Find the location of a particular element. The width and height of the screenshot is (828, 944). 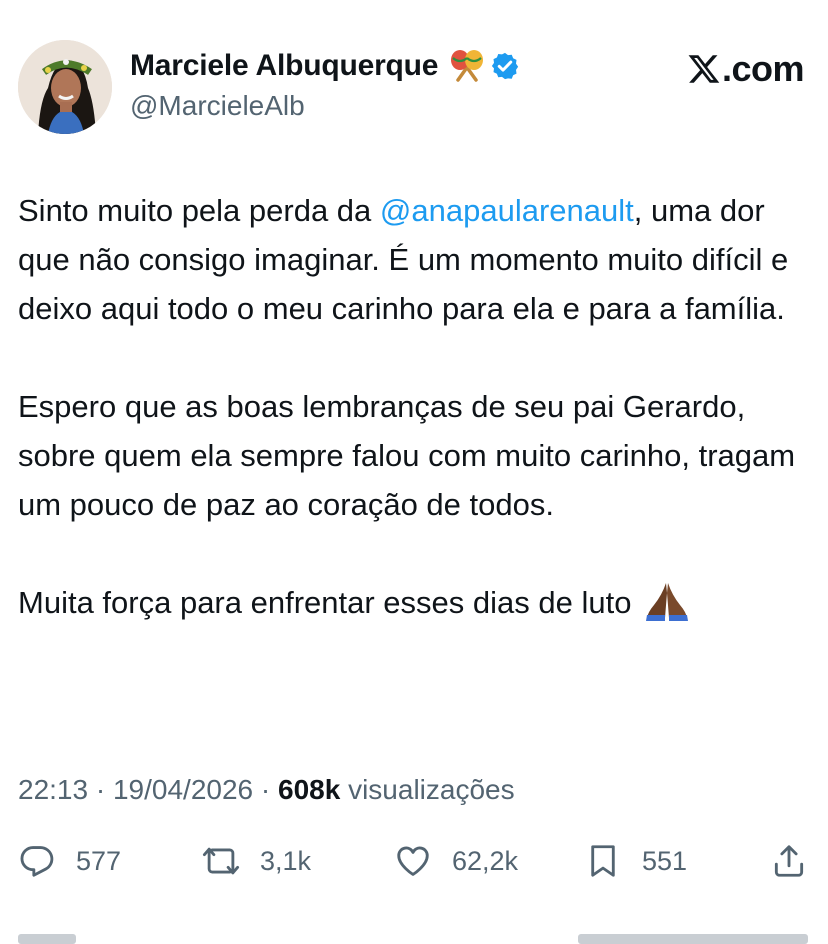

like-button: 62,2k is located at coordinates (456, 861).